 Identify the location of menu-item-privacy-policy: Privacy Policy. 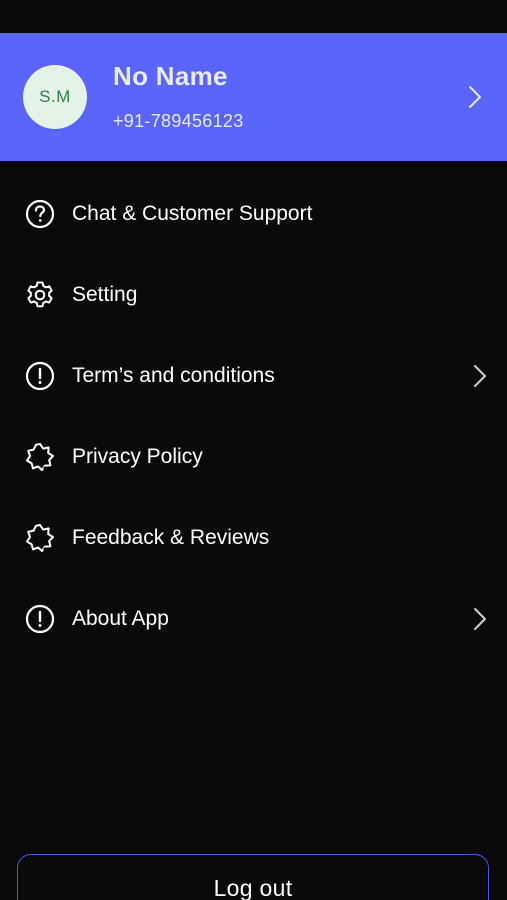
(253, 457).